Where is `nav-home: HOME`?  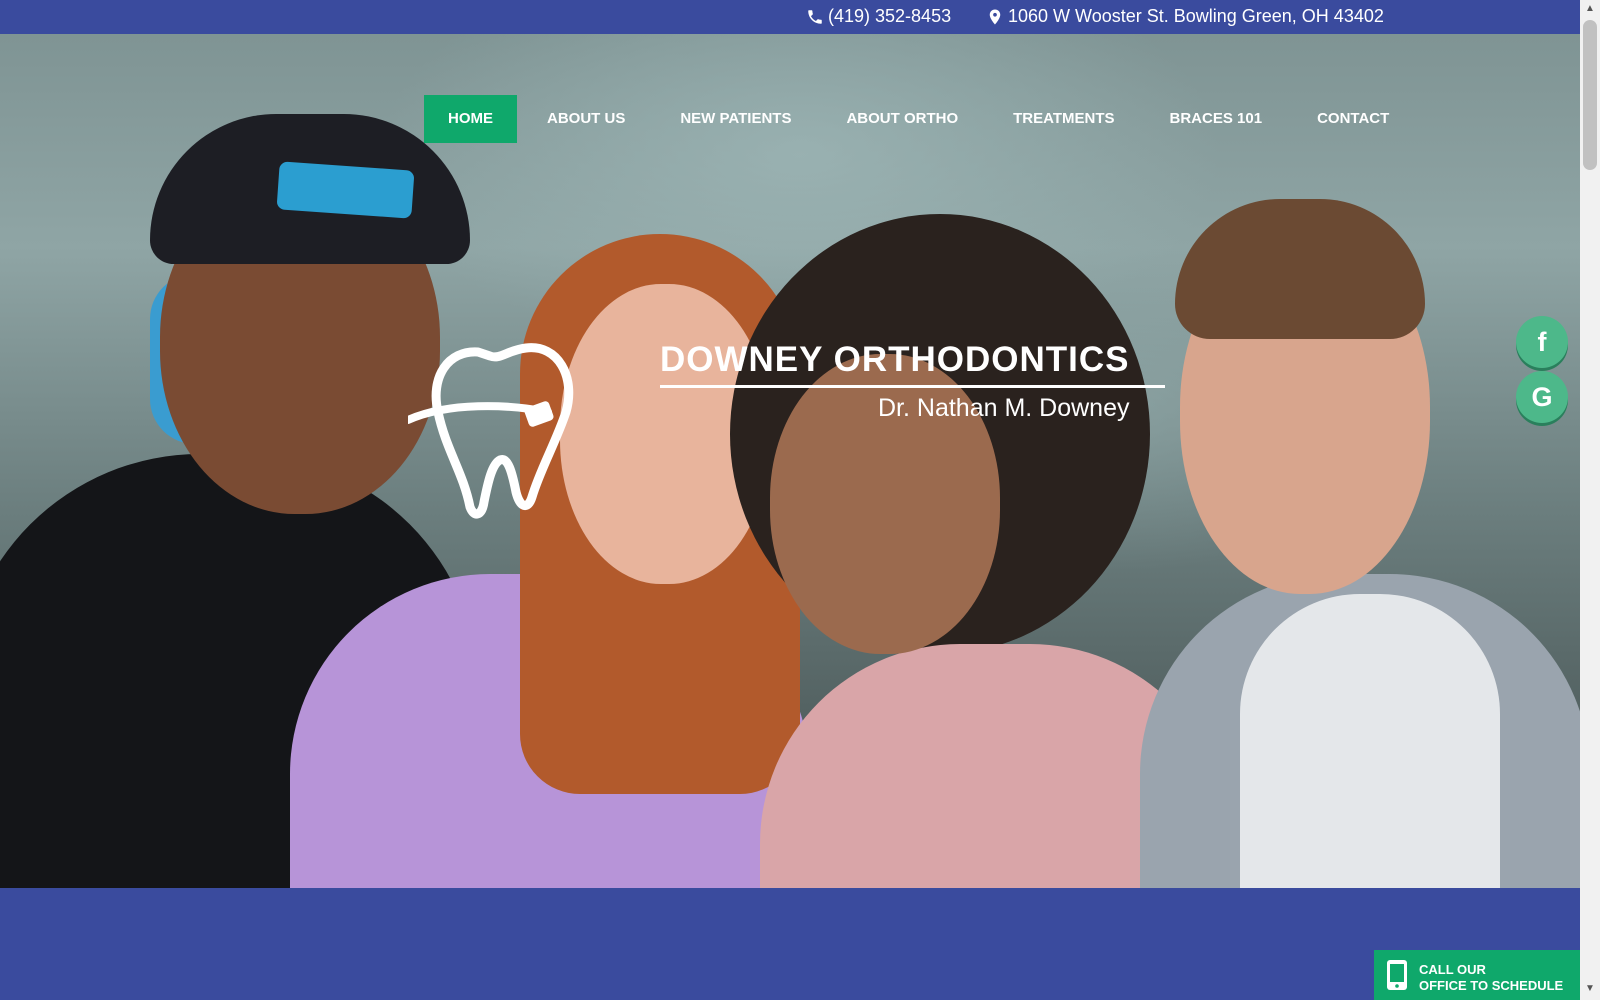
nav-home: HOME is located at coordinates (470, 119).